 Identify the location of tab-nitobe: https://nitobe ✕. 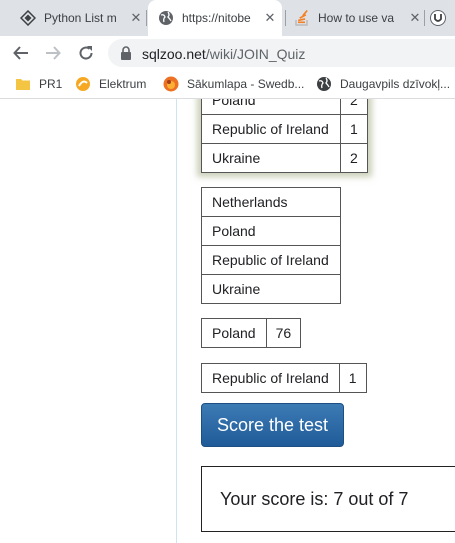
(215, 18).